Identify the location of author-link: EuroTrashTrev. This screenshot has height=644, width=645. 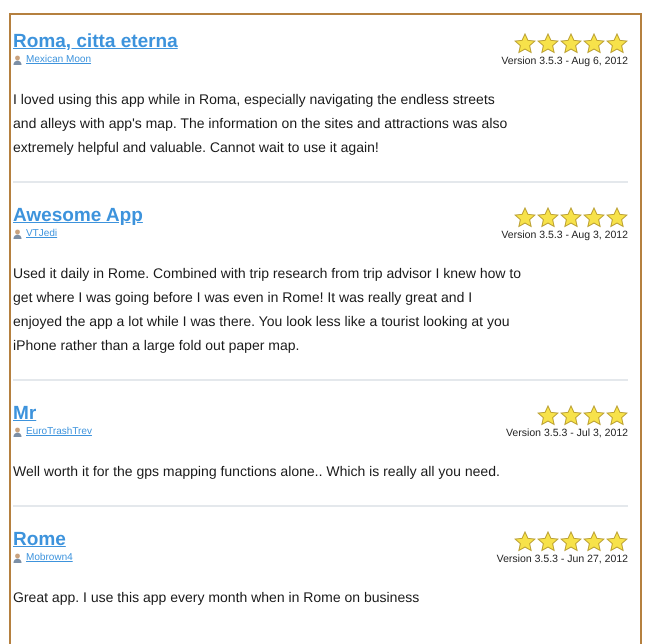
(59, 431).